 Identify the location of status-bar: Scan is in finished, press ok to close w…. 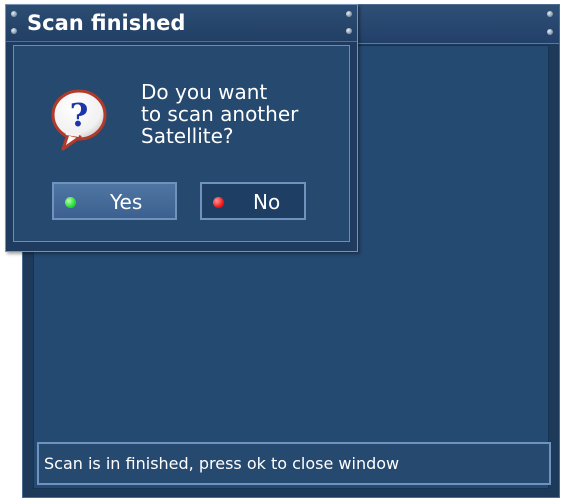
(294, 463).